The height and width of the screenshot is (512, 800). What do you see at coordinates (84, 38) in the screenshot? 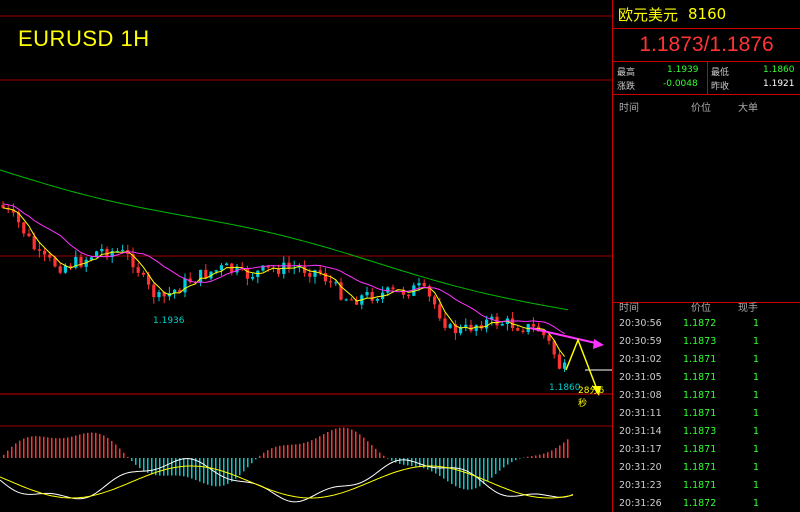
I see `symbol-title: EURUSD 1H` at bounding box center [84, 38].